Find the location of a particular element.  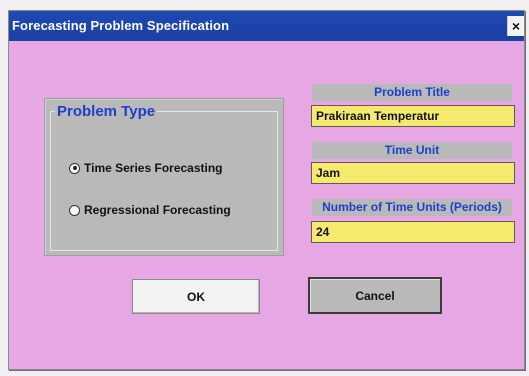

problem-title-label: Problem Title is located at coordinates (412, 92).